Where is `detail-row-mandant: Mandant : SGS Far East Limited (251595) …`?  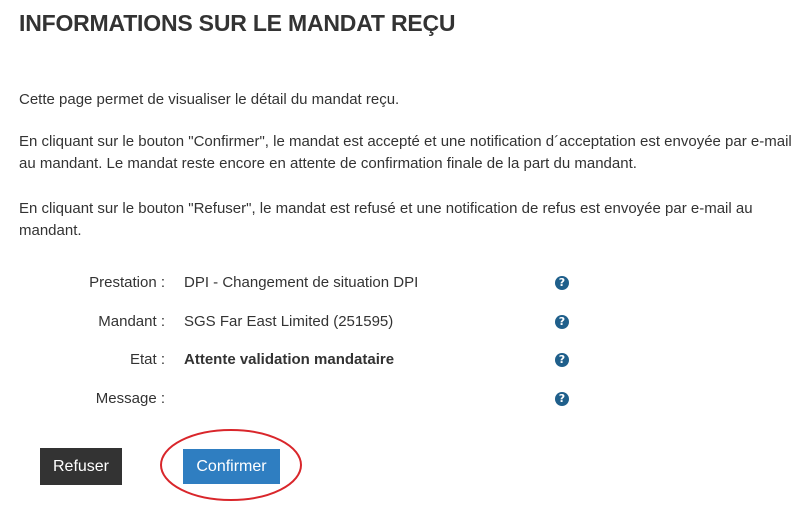 detail-row-mandant: Mandant : SGS Far East Limited (251595) … is located at coordinates (403, 322).